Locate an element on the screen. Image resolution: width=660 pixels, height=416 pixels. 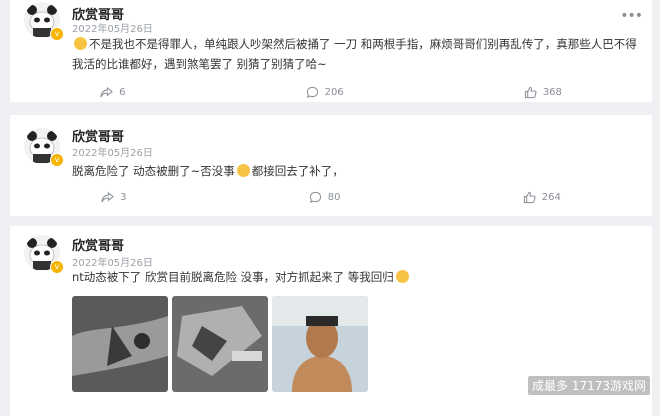
like-button: 368 is located at coordinates (543, 92).